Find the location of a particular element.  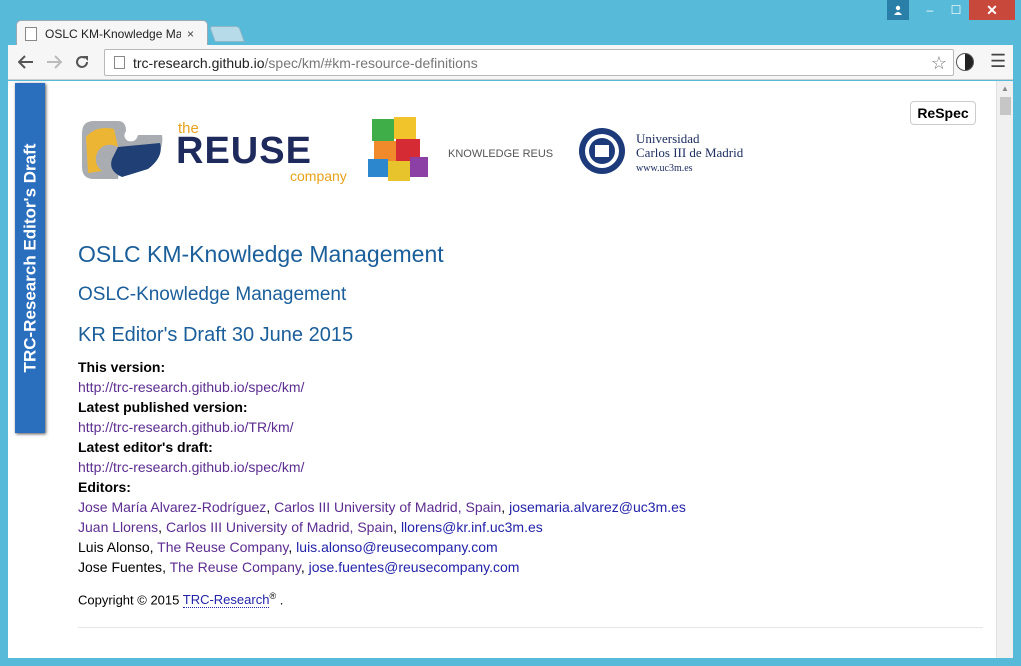

this-version-link: http://trc-research.github.io/spec/km/ is located at coordinates (191, 387).